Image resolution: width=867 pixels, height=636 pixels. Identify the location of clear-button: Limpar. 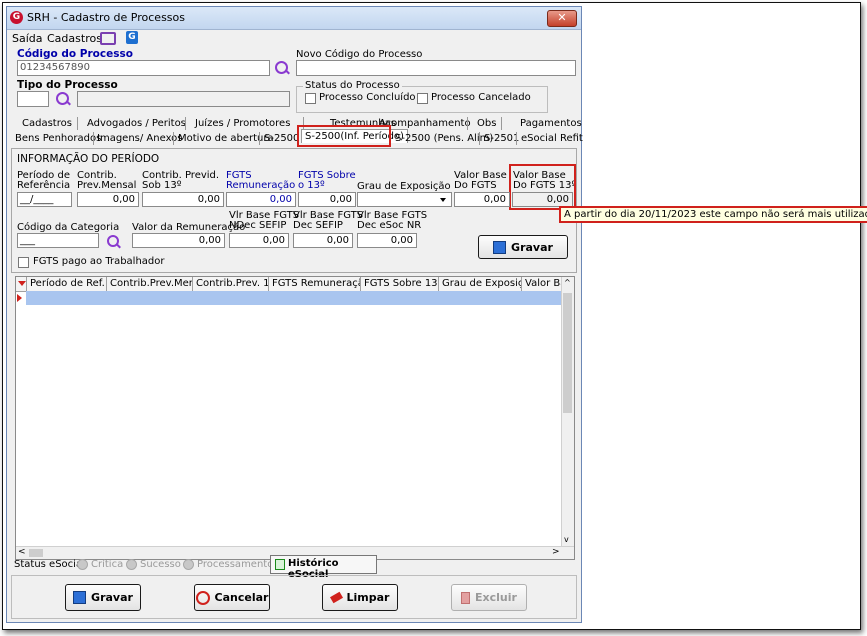
(360, 597).